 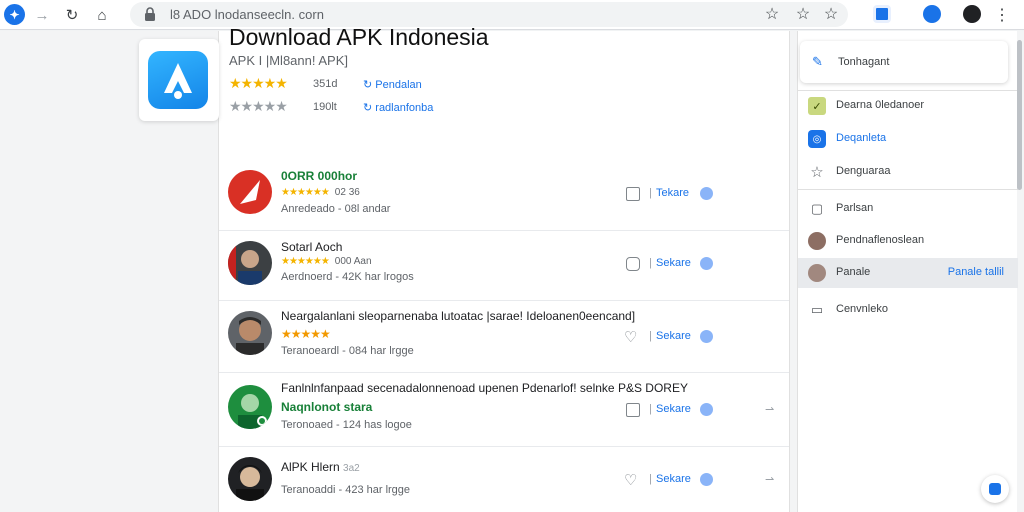 What do you see at coordinates (346, 490) in the screenshot?
I see `row-meta: Teranoaddi - 423 har lrgge` at bounding box center [346, 490].